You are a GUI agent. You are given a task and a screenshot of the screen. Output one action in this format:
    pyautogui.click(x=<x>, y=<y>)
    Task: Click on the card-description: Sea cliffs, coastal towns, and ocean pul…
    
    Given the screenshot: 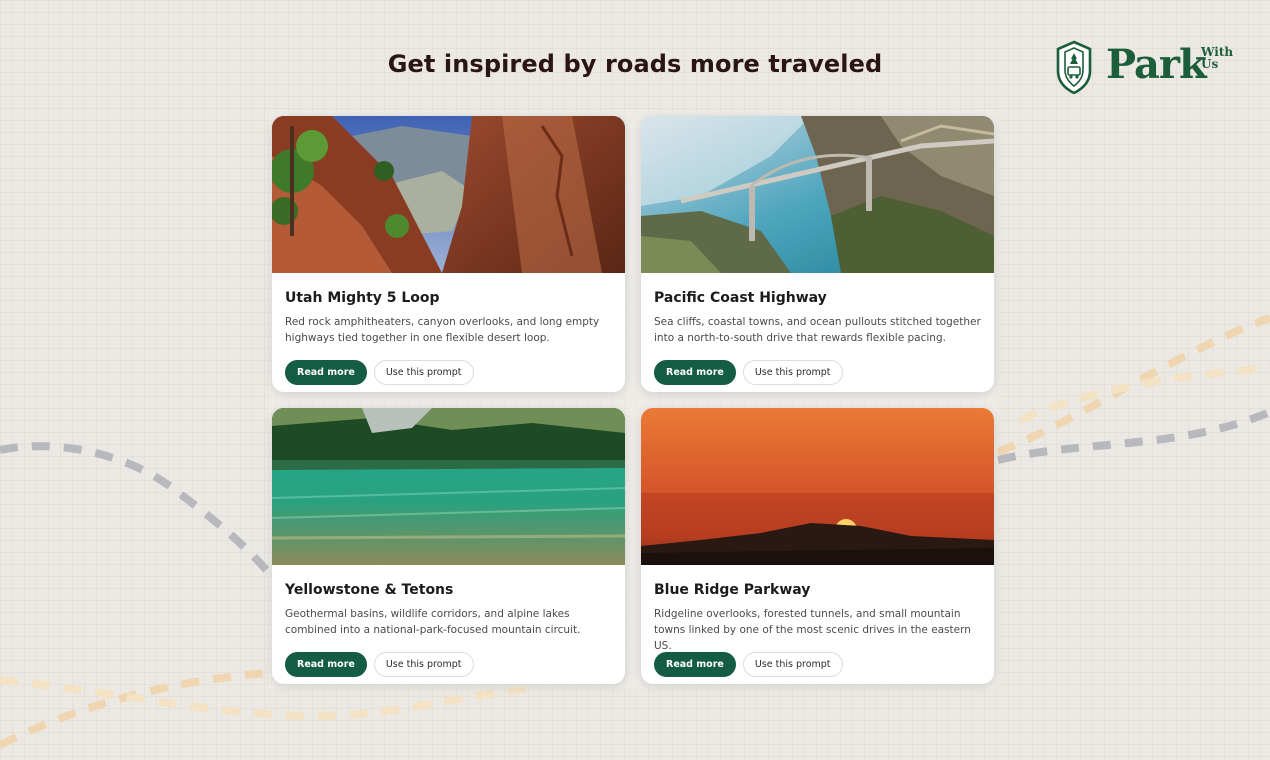 What is the action you would take?
    pyautogui.click(x=817, y=330)
    